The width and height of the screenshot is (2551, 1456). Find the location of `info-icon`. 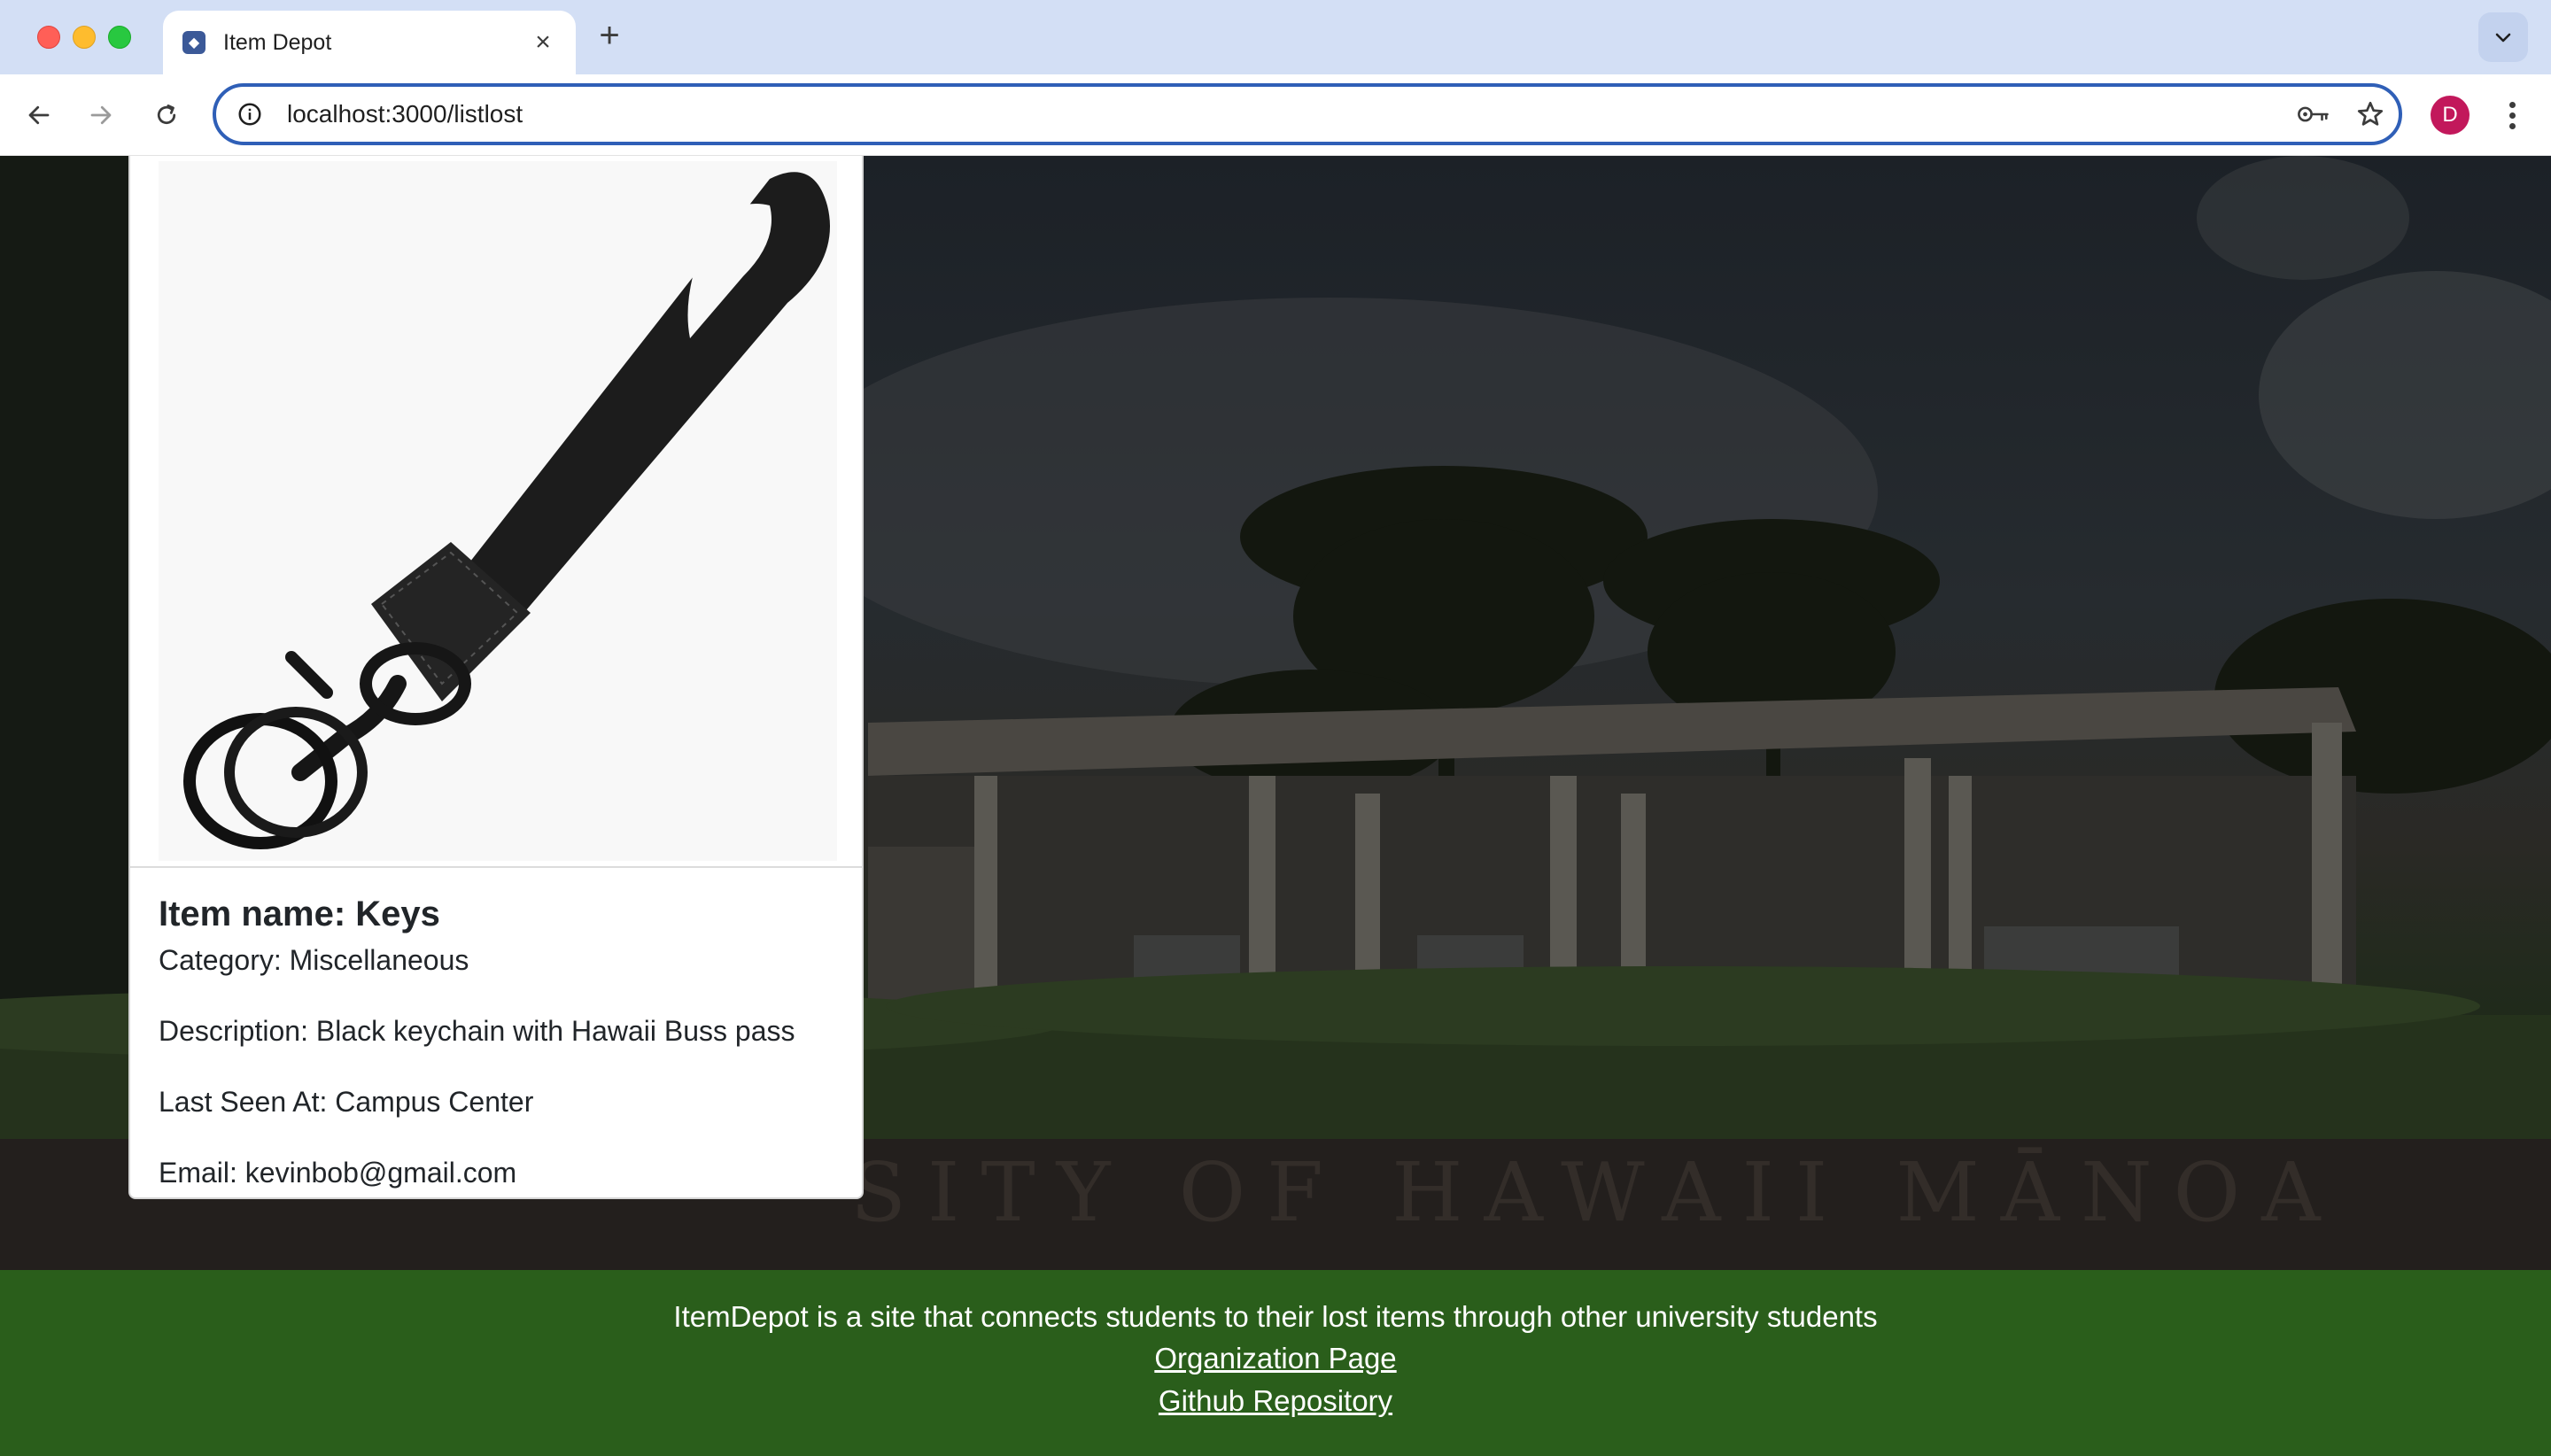

info-icon is located at coordinates (249, 115).